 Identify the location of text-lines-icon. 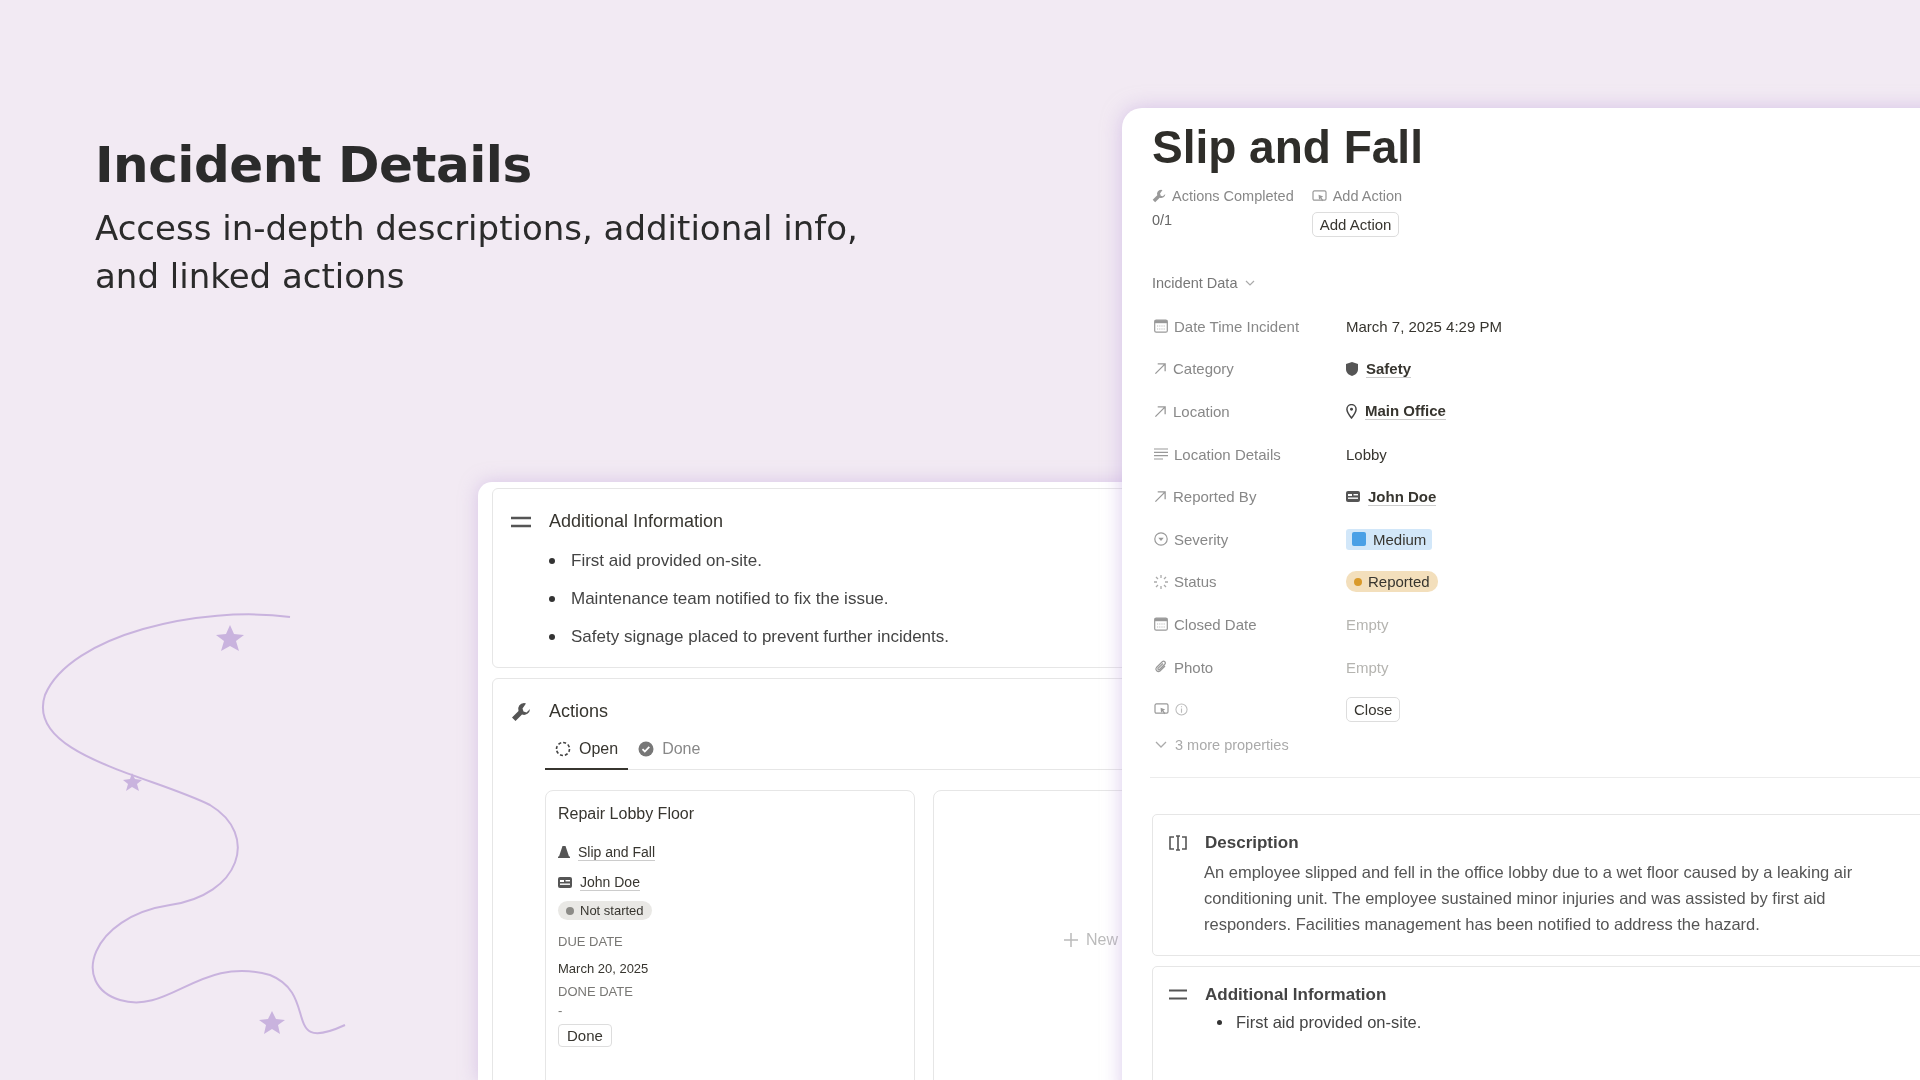
(1161, 454).